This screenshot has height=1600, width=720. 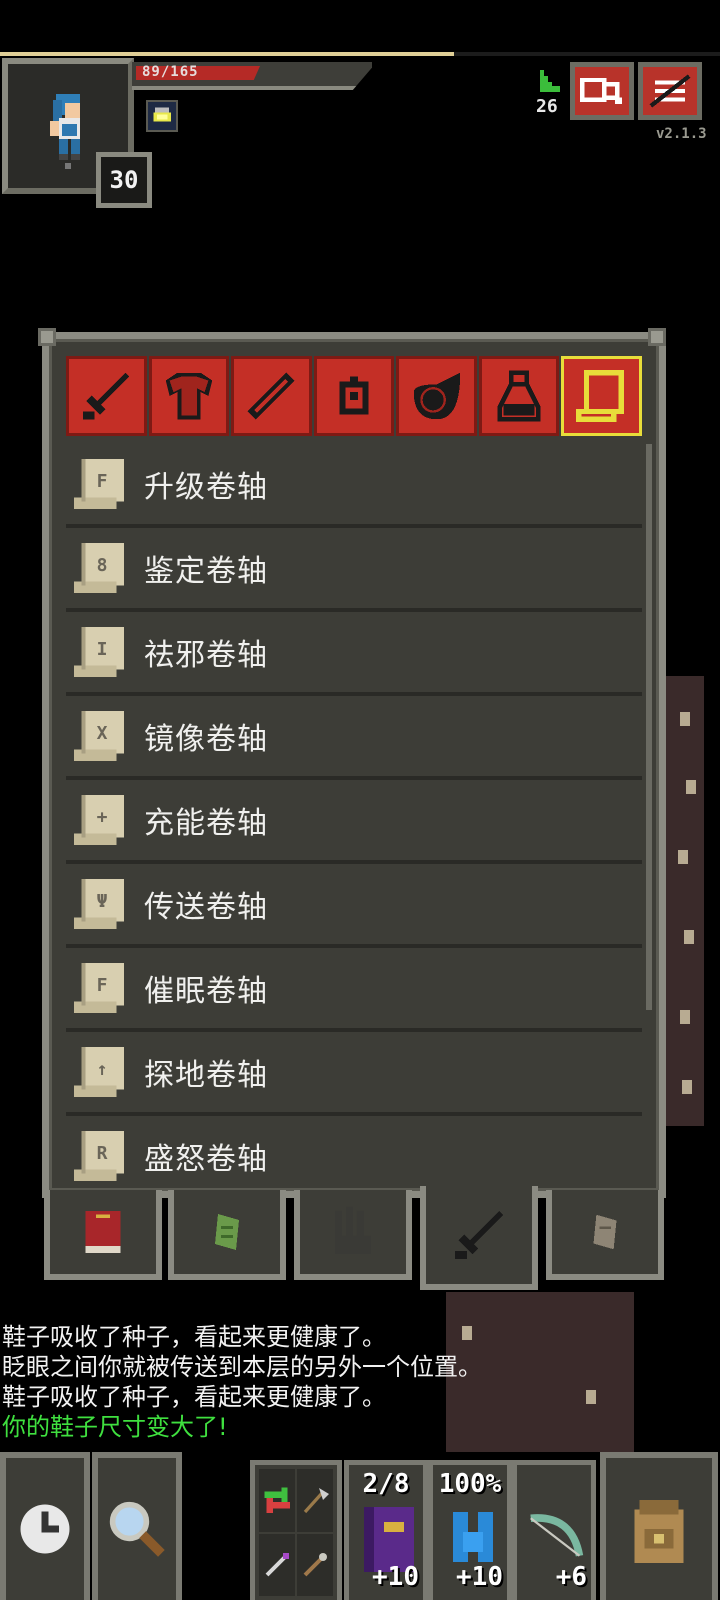 What do you see at coordinates (315, 1564) in the screenshot?
I see `mini-quickslot-staff` at bounding box center [315, 1564].